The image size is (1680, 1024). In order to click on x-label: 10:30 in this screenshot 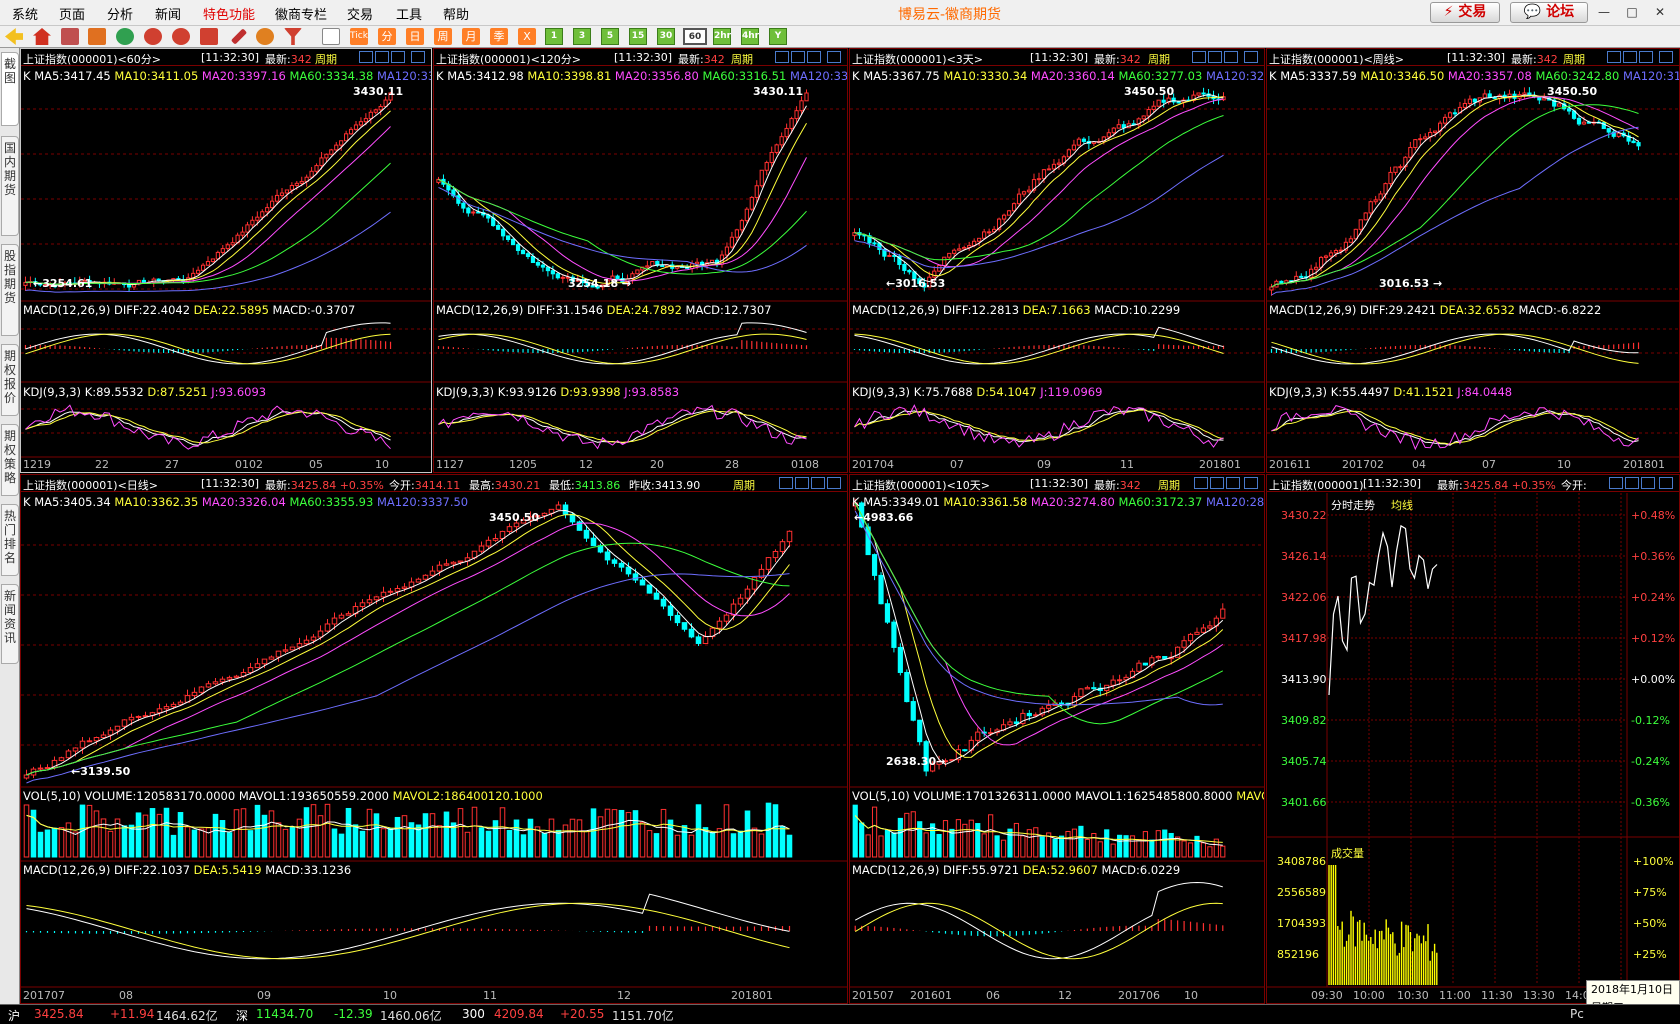, I will do `click(1413, 995)`.